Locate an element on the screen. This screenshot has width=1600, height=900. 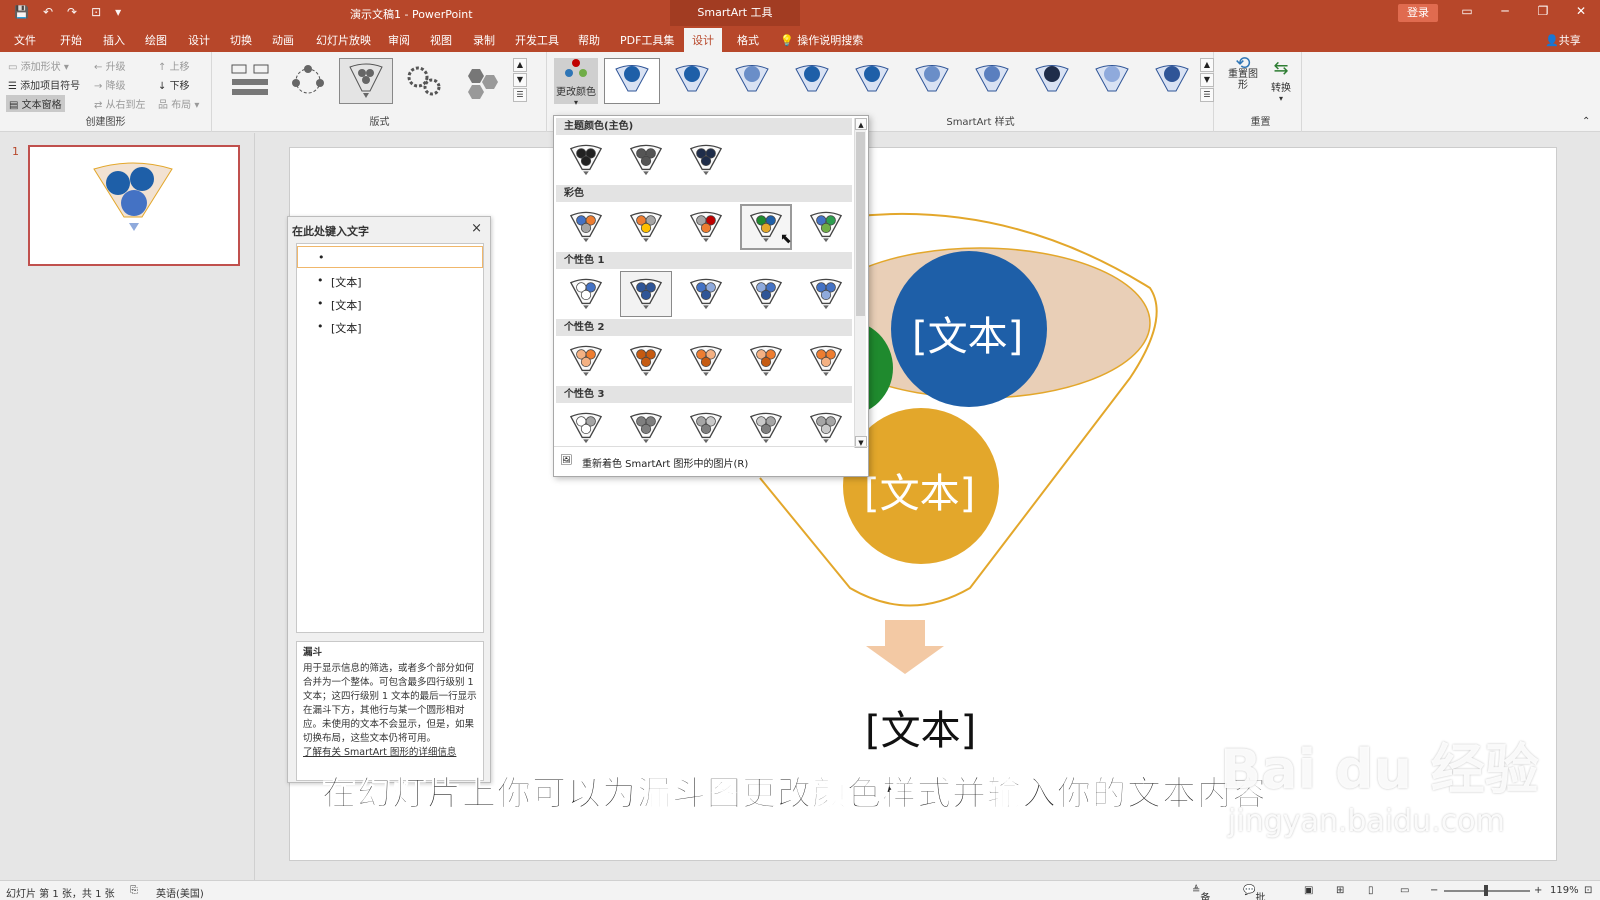
minimize-button: ─ is located at coordinates (1505, 11).